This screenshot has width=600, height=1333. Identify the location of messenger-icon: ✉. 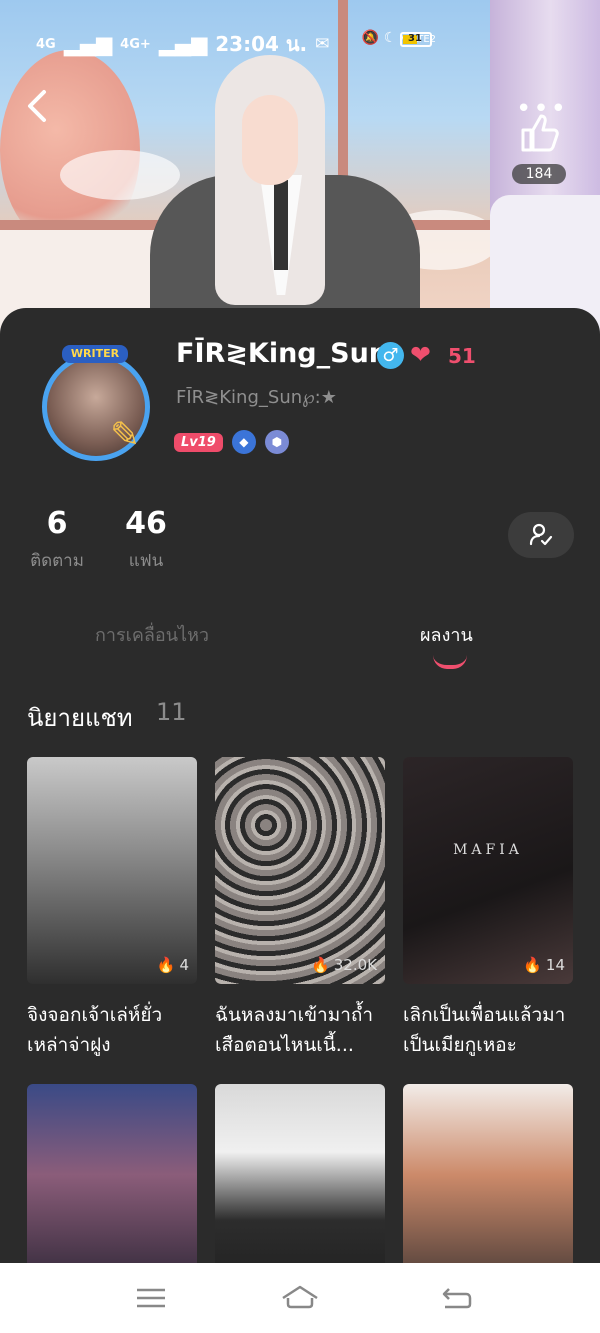
(322, 44).